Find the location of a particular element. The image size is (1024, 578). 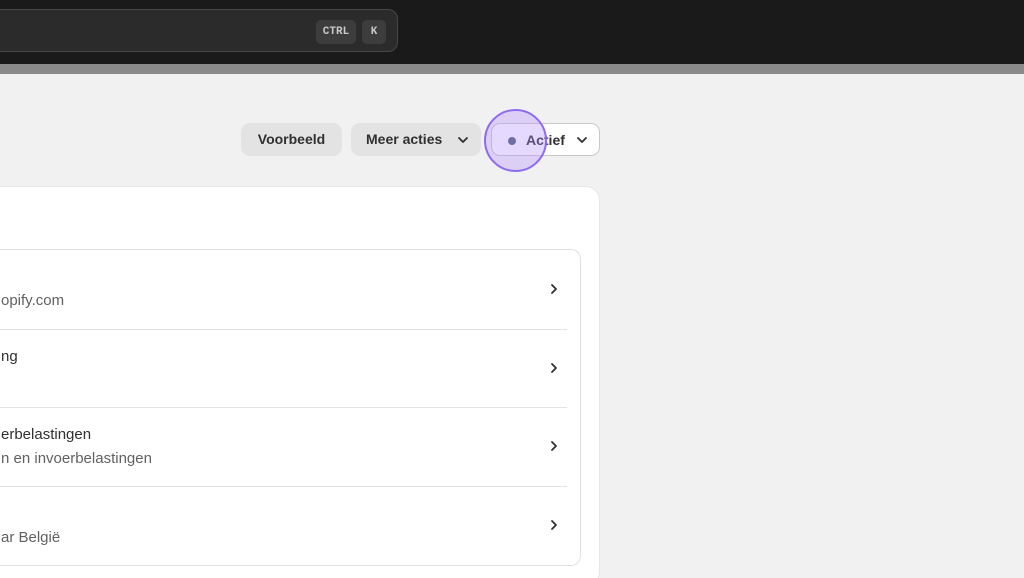

list-item: ar België is located at coordinates (283, 526).